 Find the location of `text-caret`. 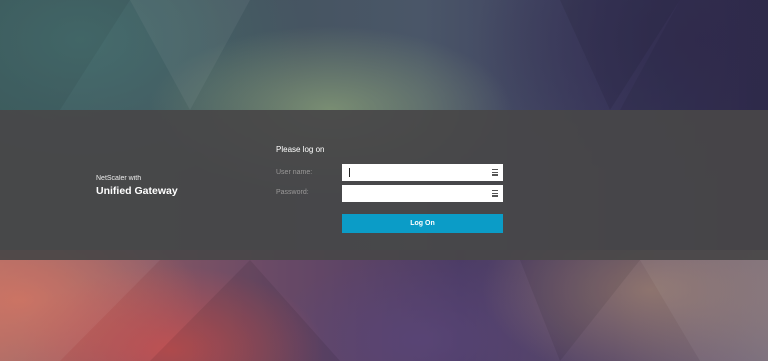

text-caret is located at coordinates (349, 172).